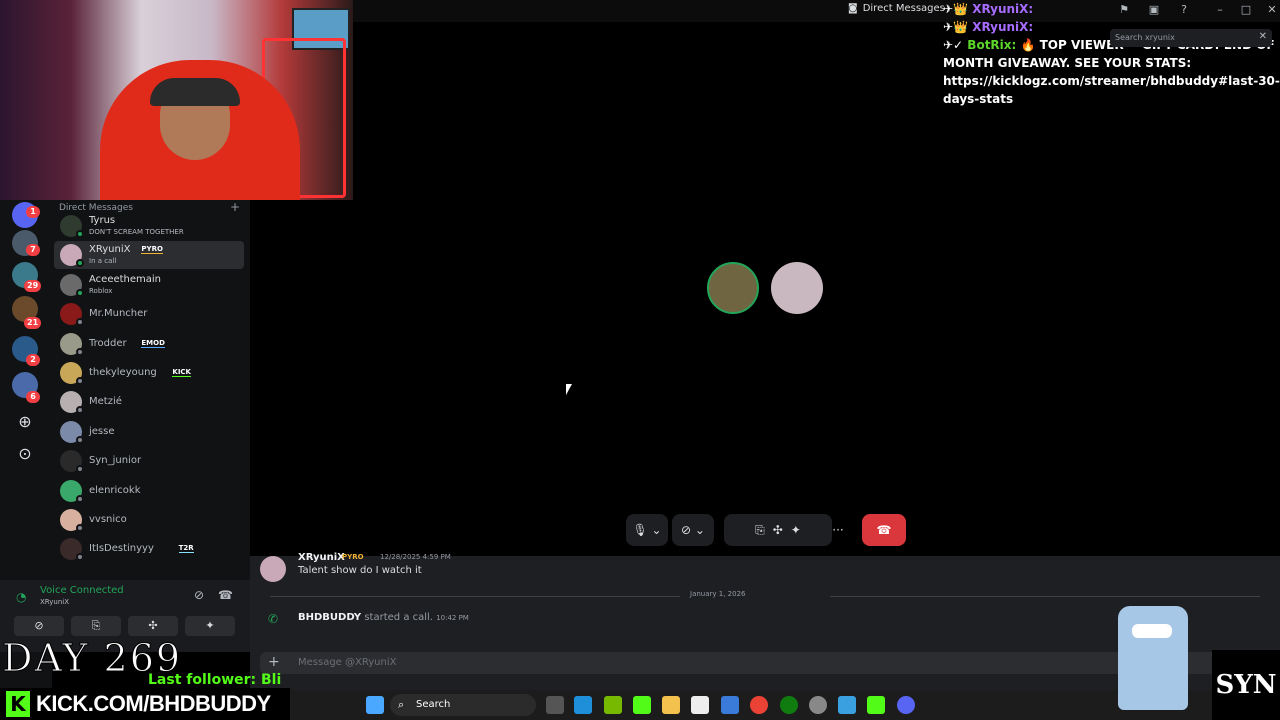 Image resolution: width=1280 pixels, height=720 pixels. I want to click on dm-item: ItIsDestinyyy T2R, so click(149, 549).